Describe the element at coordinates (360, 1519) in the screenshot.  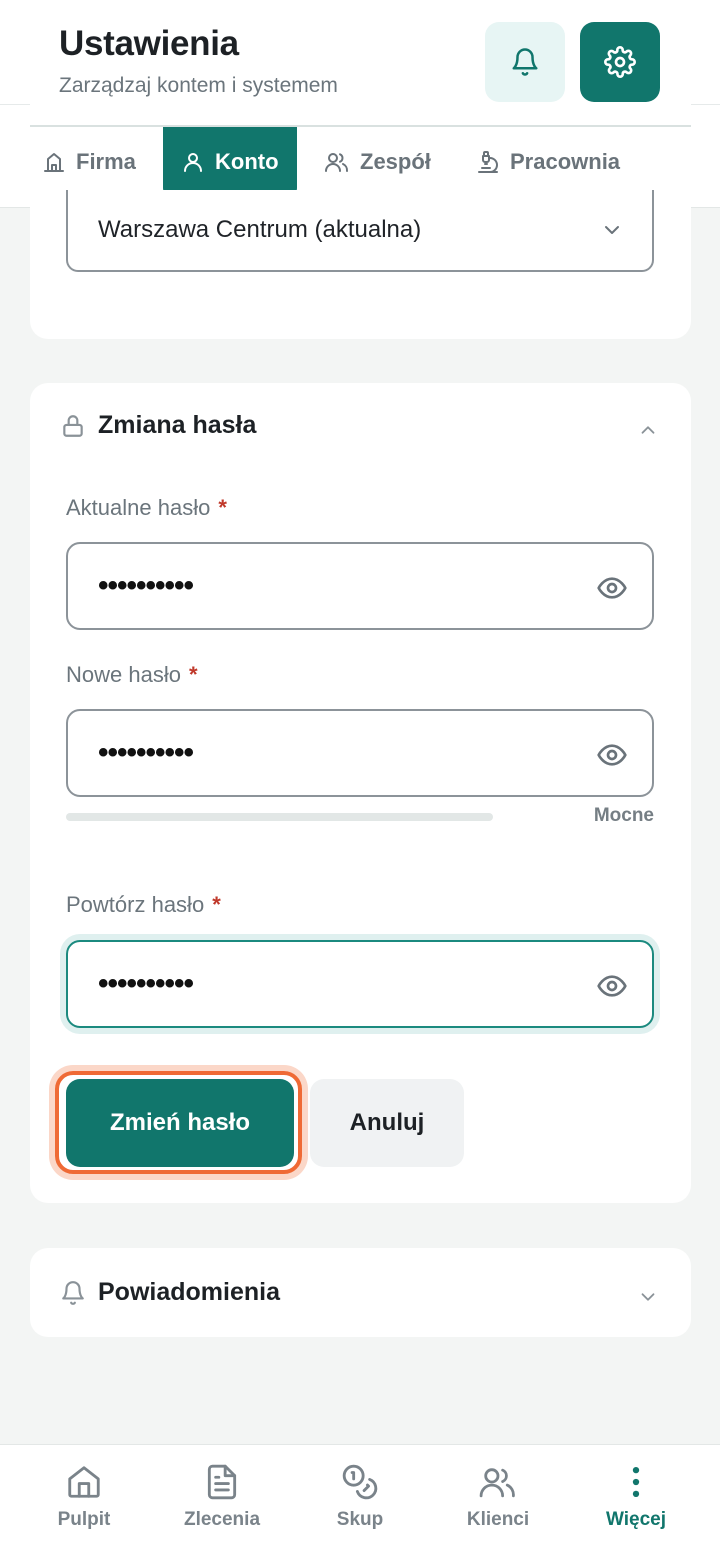
I see `nav-label: Skup` at that location.